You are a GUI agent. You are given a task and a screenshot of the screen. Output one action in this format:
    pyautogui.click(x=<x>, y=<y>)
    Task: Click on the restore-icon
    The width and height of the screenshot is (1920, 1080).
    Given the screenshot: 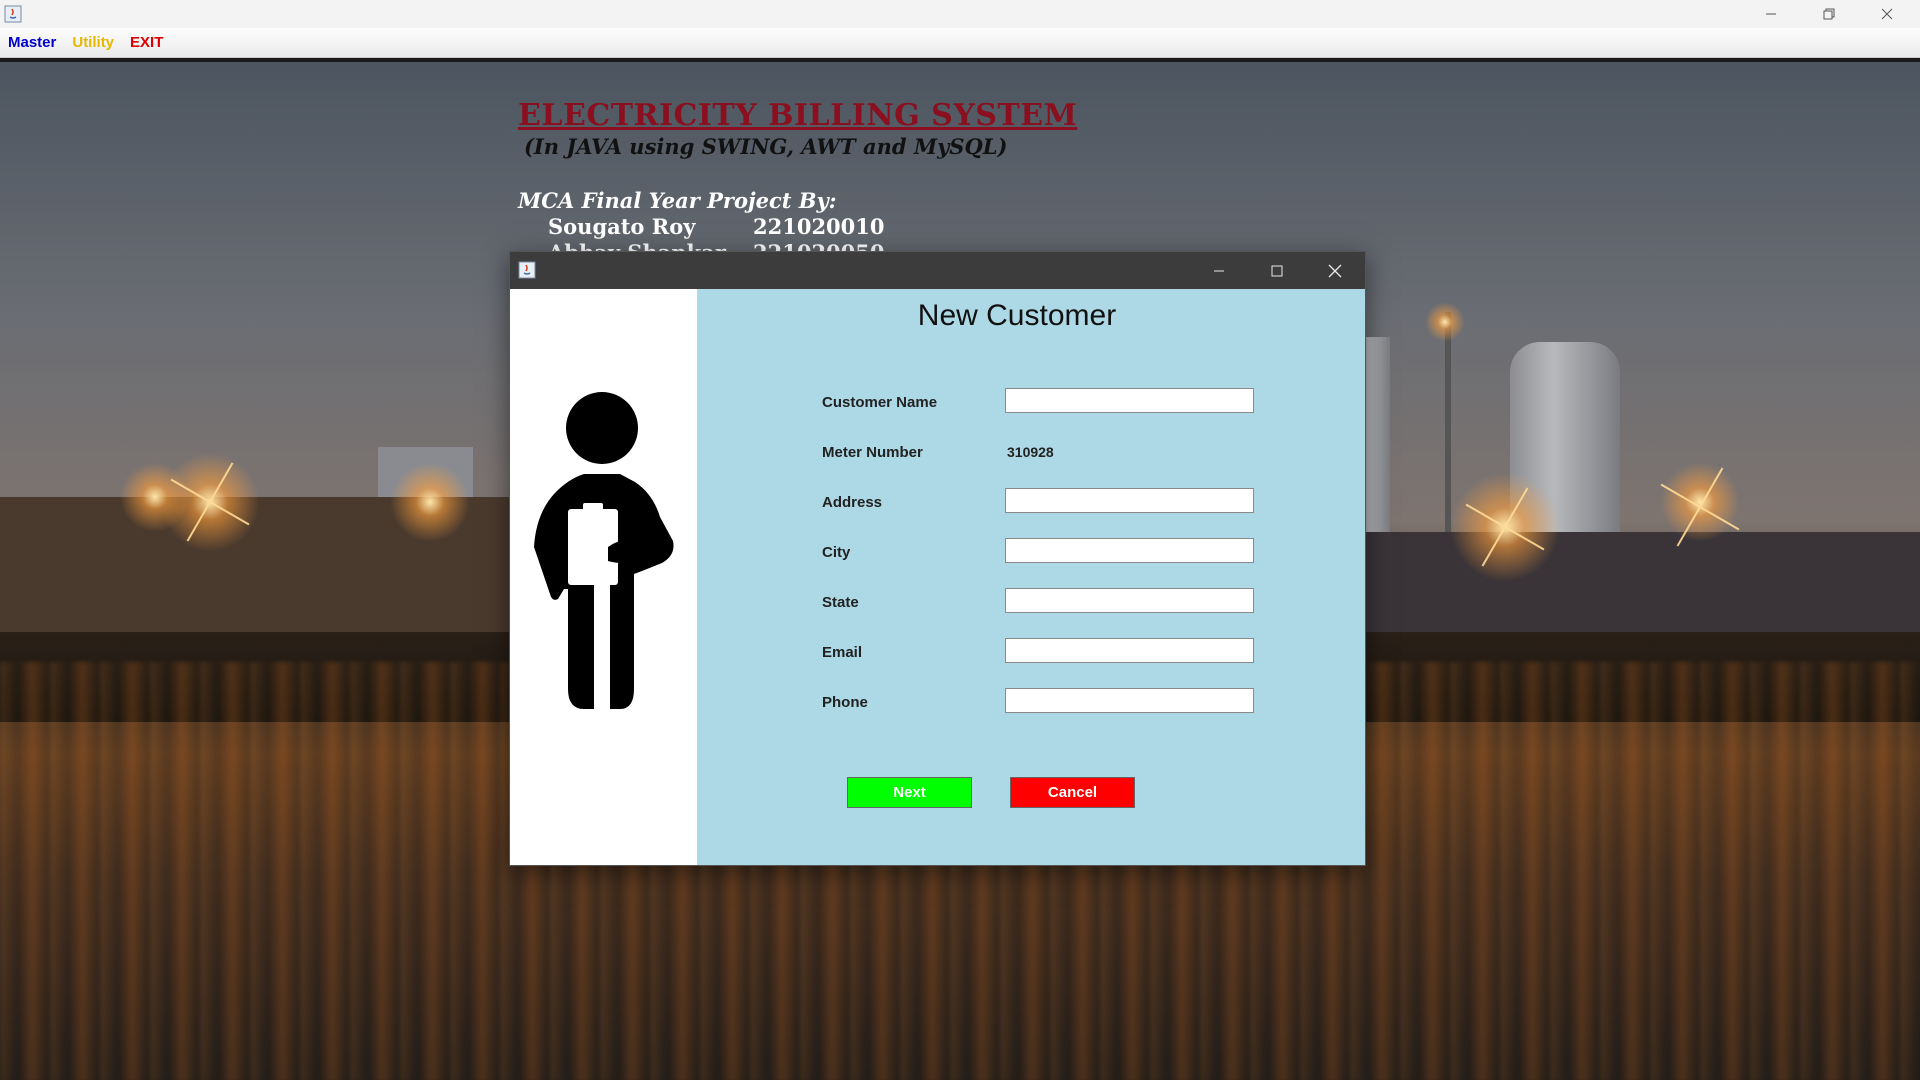 What is the action you would take?
    pyautogui.click(x=1829, y=14)
    